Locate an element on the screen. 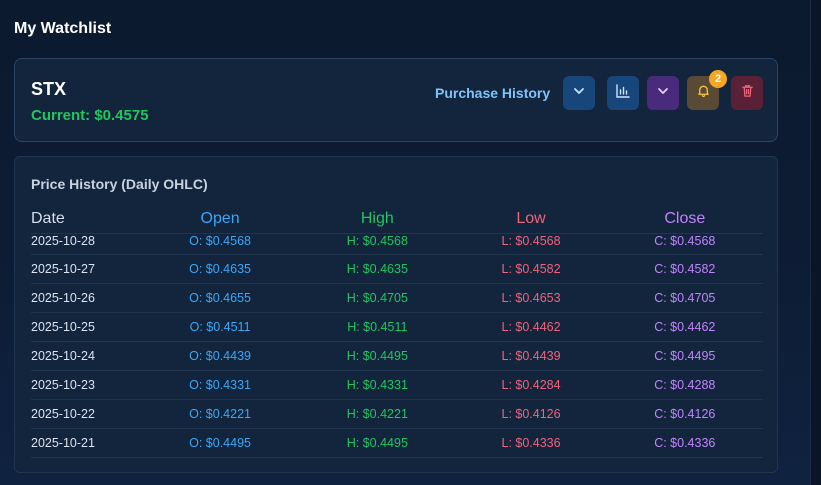  alerts-button: 2 is located at coordinates (707, 90).